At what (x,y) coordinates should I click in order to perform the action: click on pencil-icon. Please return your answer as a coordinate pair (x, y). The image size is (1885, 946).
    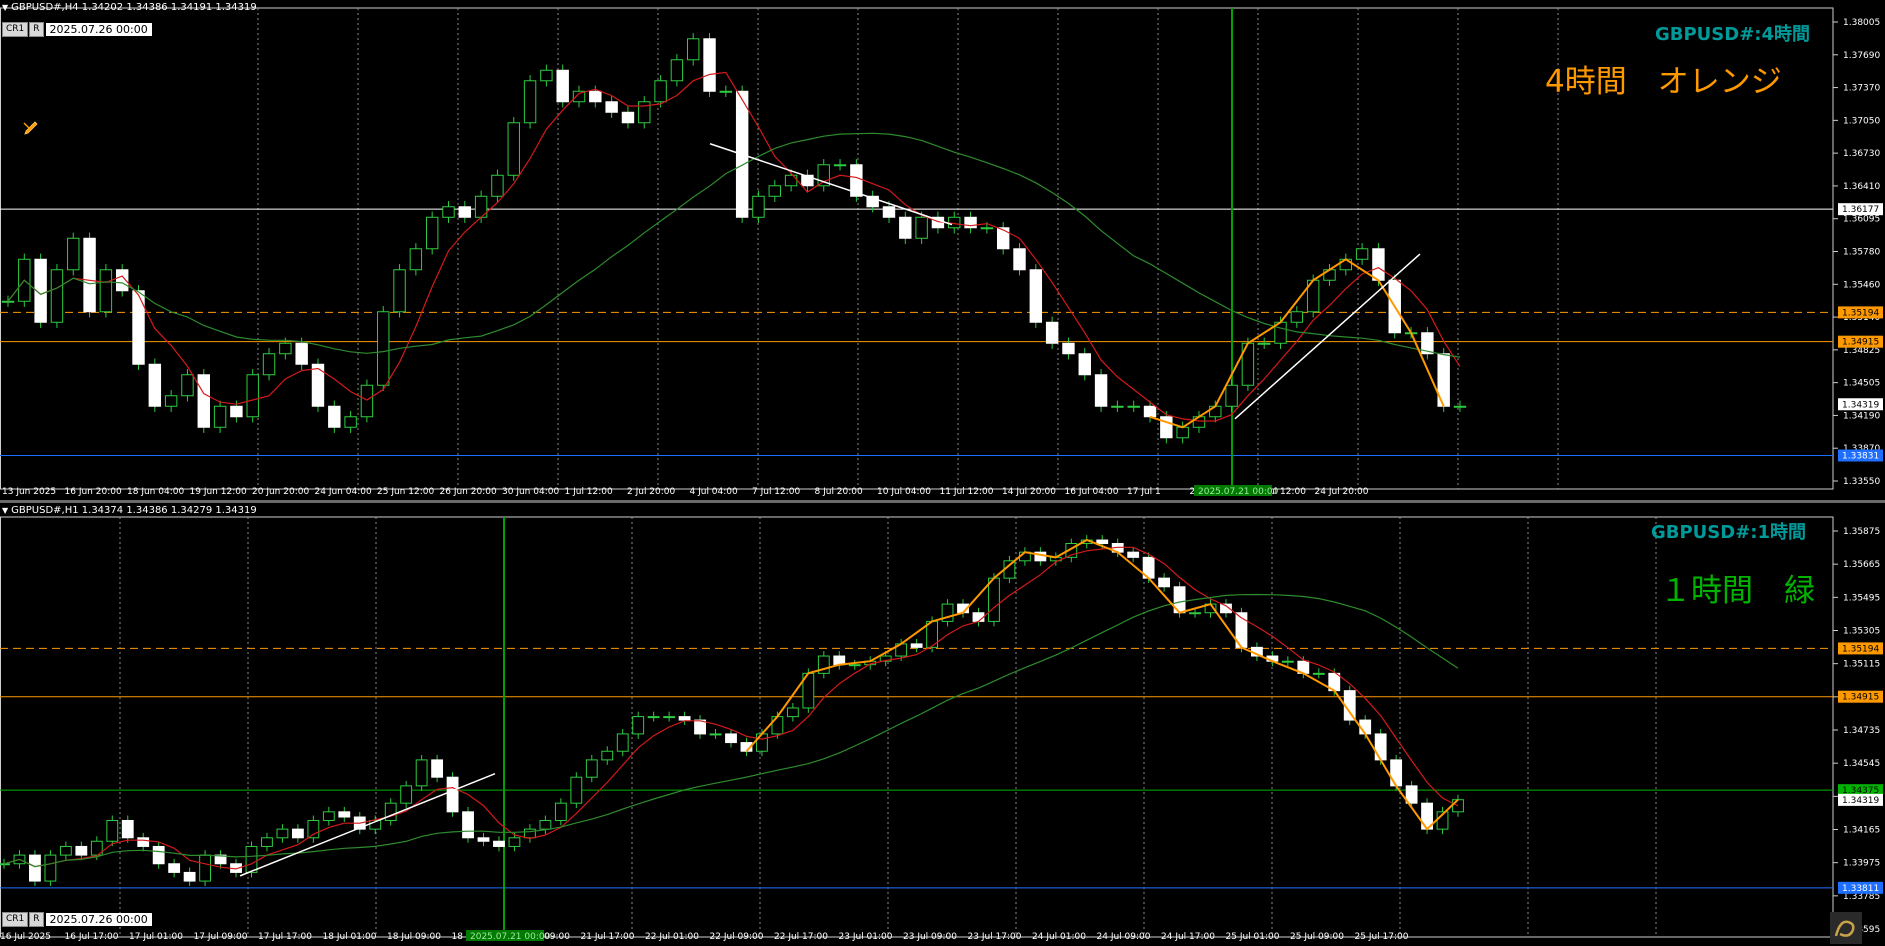
    Looking at the image, I should click on (31, 128).